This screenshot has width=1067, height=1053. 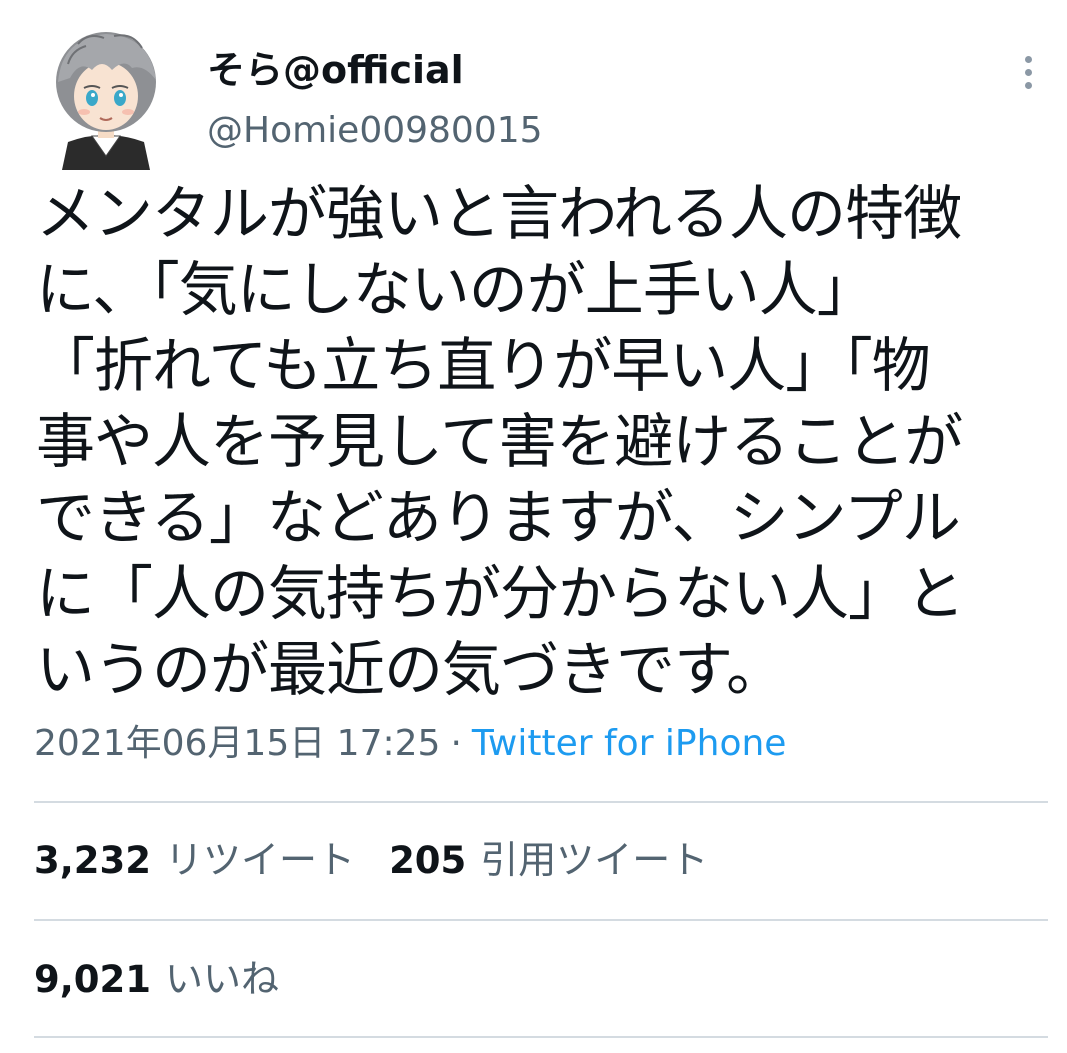 I want to click on likes-count: 9,021, so click(x=93, y=979).